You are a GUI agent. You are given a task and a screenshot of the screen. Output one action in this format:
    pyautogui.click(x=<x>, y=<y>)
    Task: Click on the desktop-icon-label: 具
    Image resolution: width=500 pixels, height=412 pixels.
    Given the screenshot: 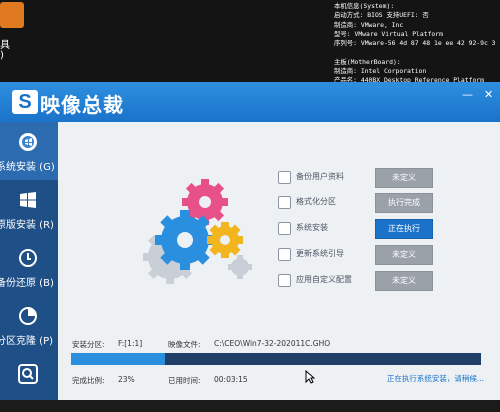 What is the action you would take?
    pyautogui.click(x=5, y=45)
    